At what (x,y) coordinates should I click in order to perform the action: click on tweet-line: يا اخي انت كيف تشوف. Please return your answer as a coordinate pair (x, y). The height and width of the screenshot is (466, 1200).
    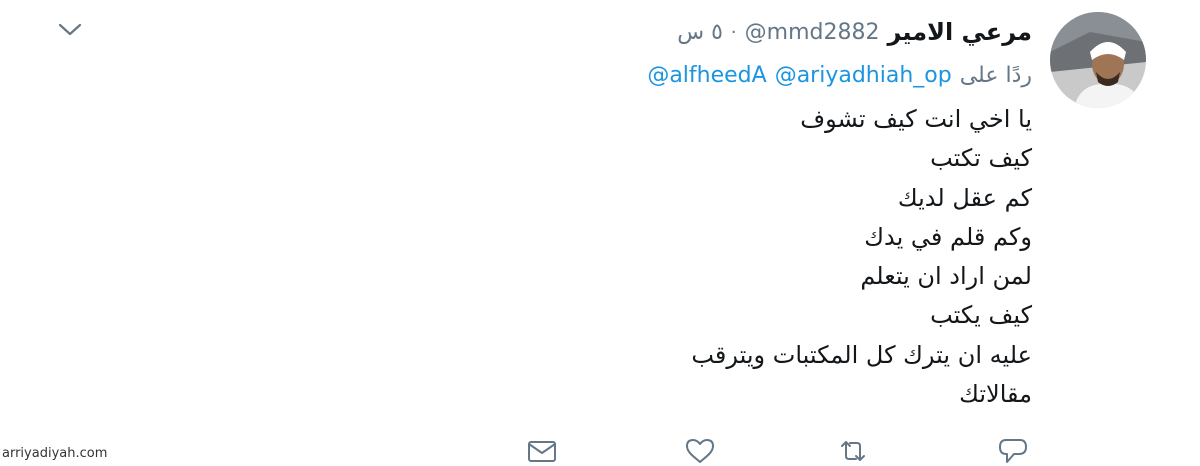
    Looking at the image, I should click on (916, 119).